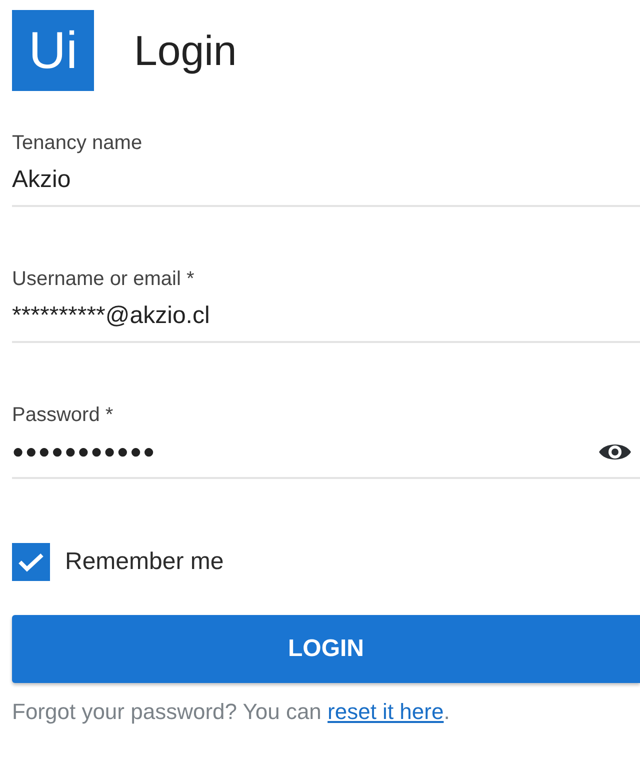  Describe the element at coordinates (326, 180) in the screenshot. I see `input-field: Akzio` at that location.